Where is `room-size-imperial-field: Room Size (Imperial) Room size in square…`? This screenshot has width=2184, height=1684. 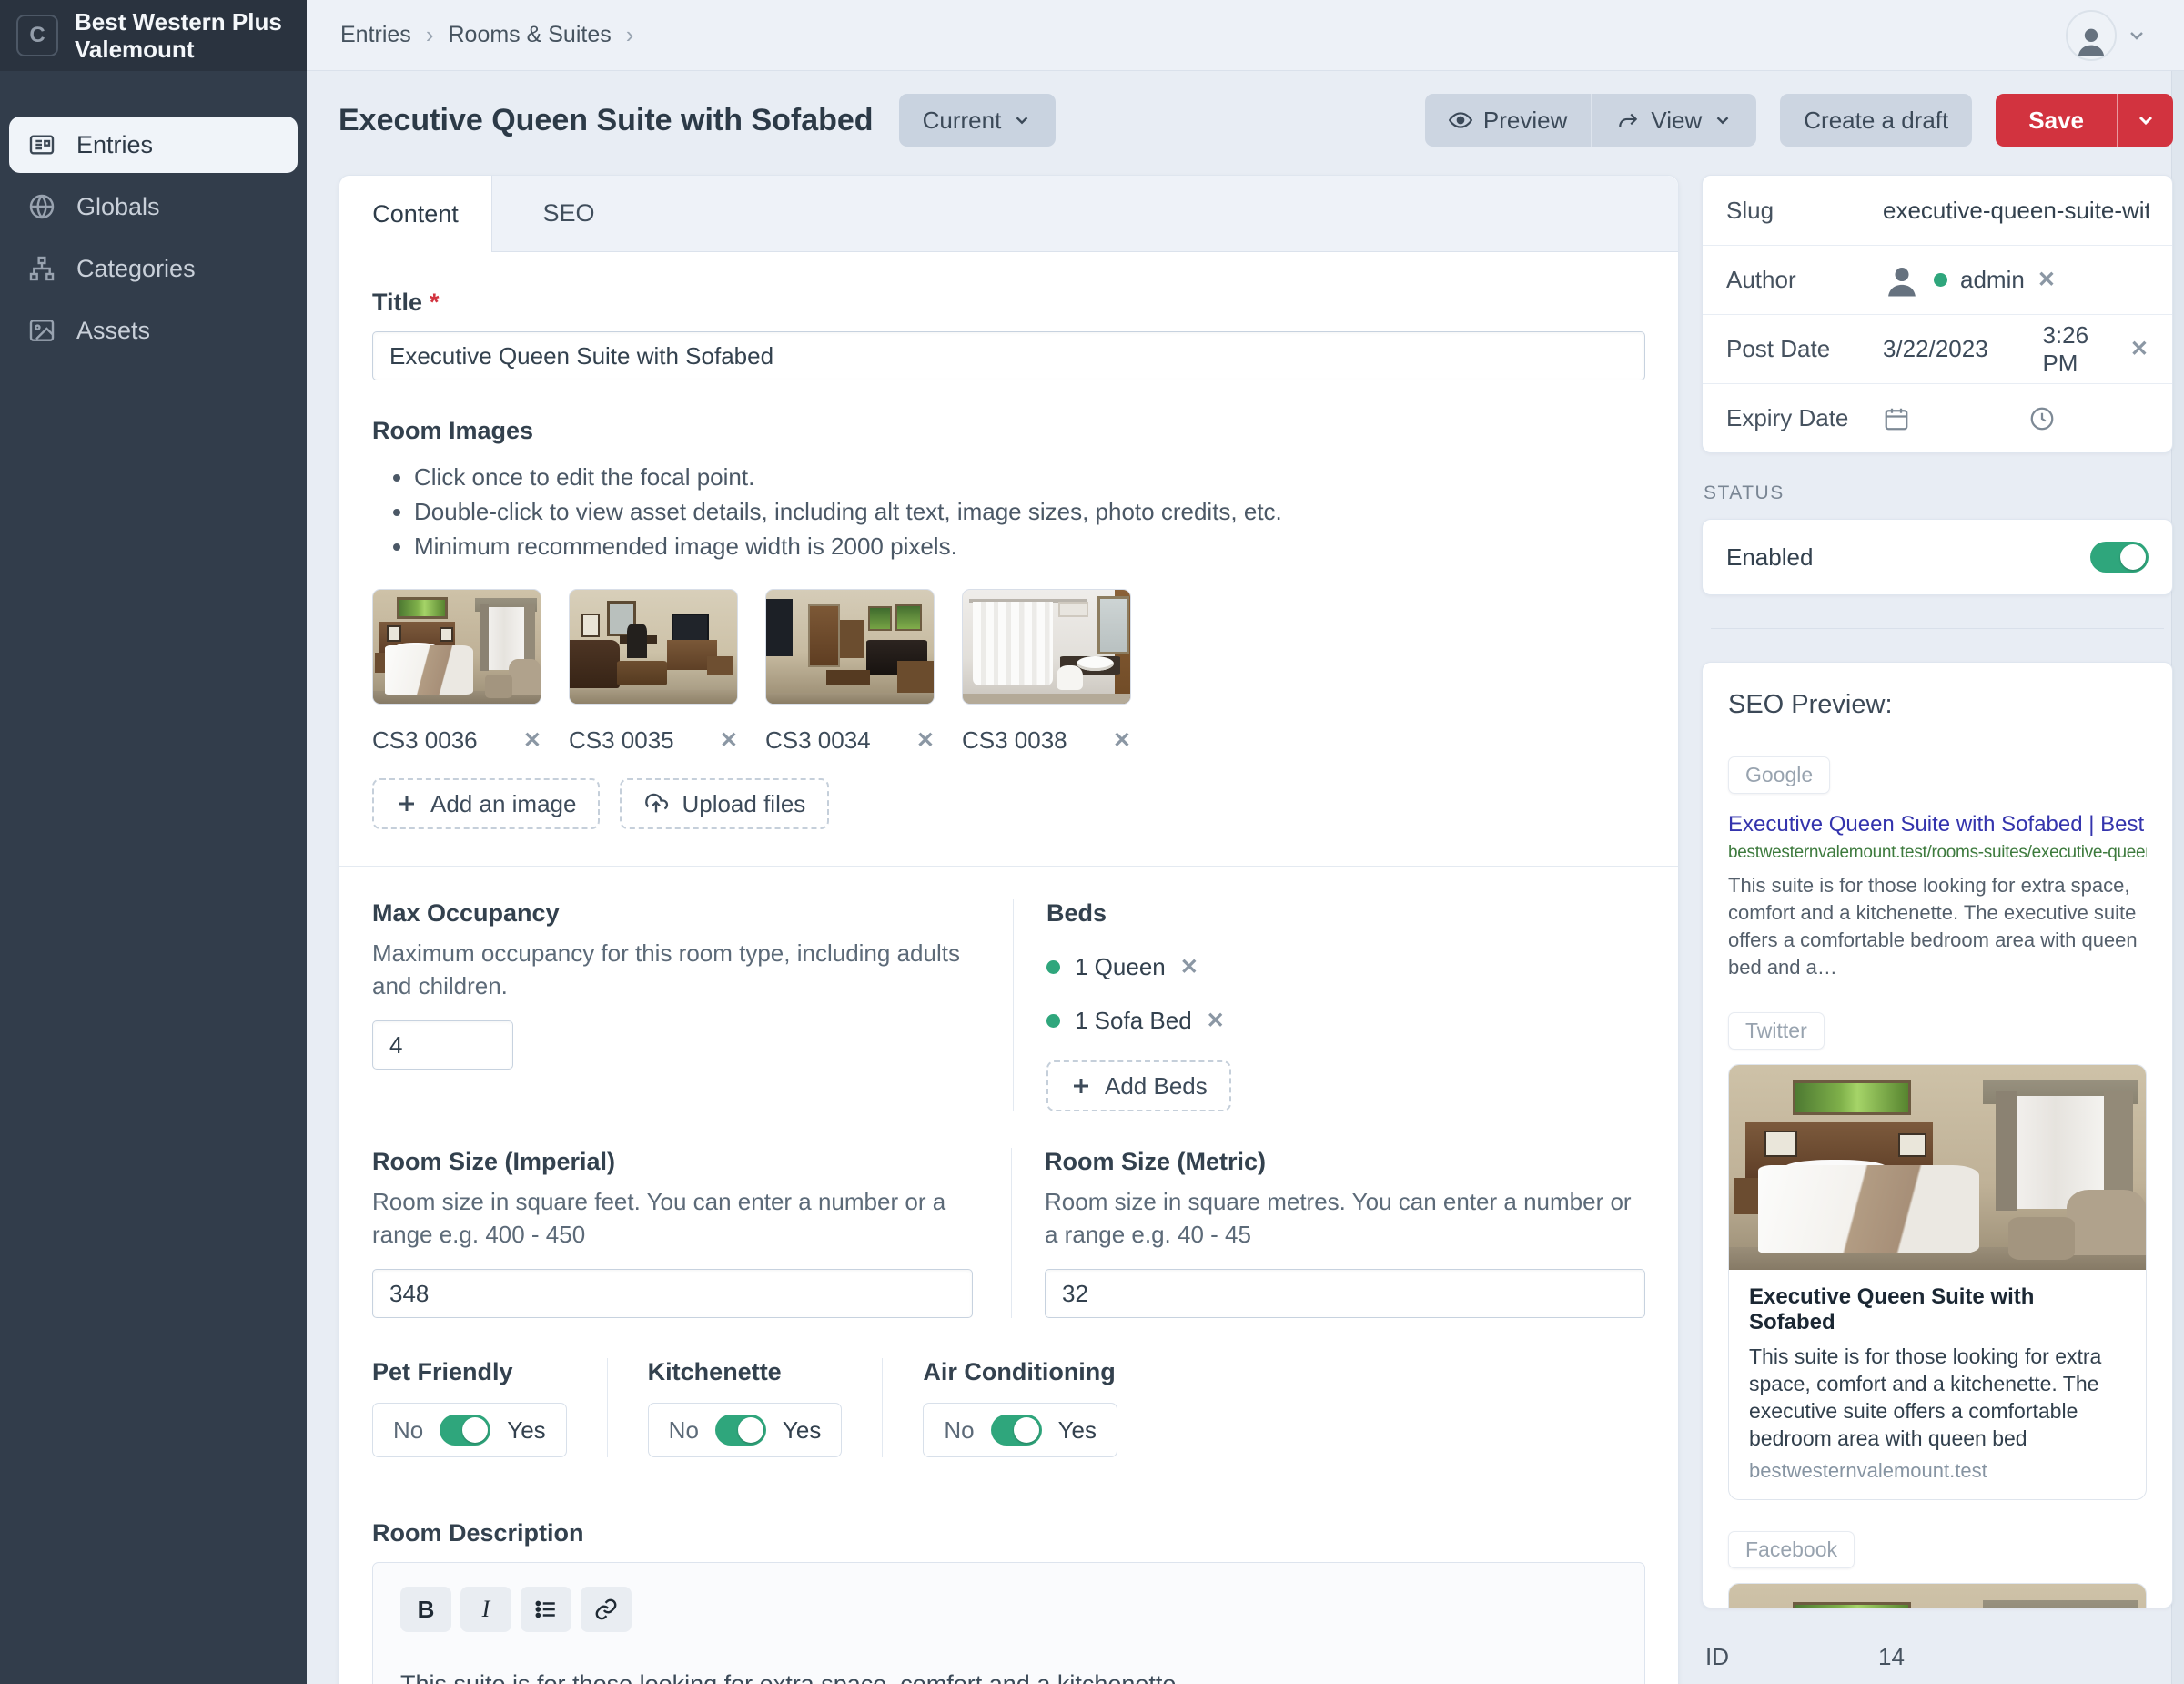 room-size-imperial-field: Room Size (Imperial) Room size in square… is located at coordinates (691, 1233).